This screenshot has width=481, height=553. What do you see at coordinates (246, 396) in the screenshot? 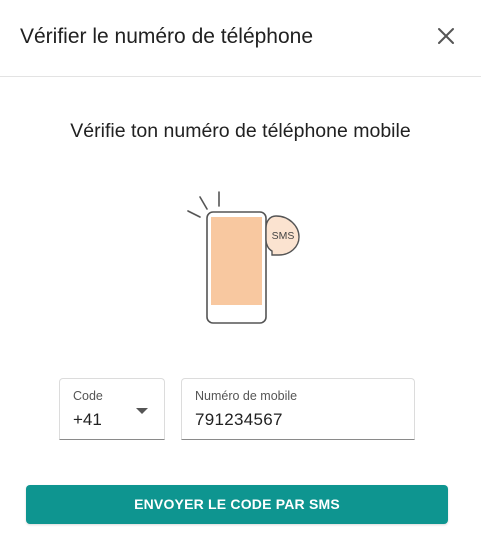
I see `mobile-number-label: Numéro de mobile` at bounding box center [246, 396].